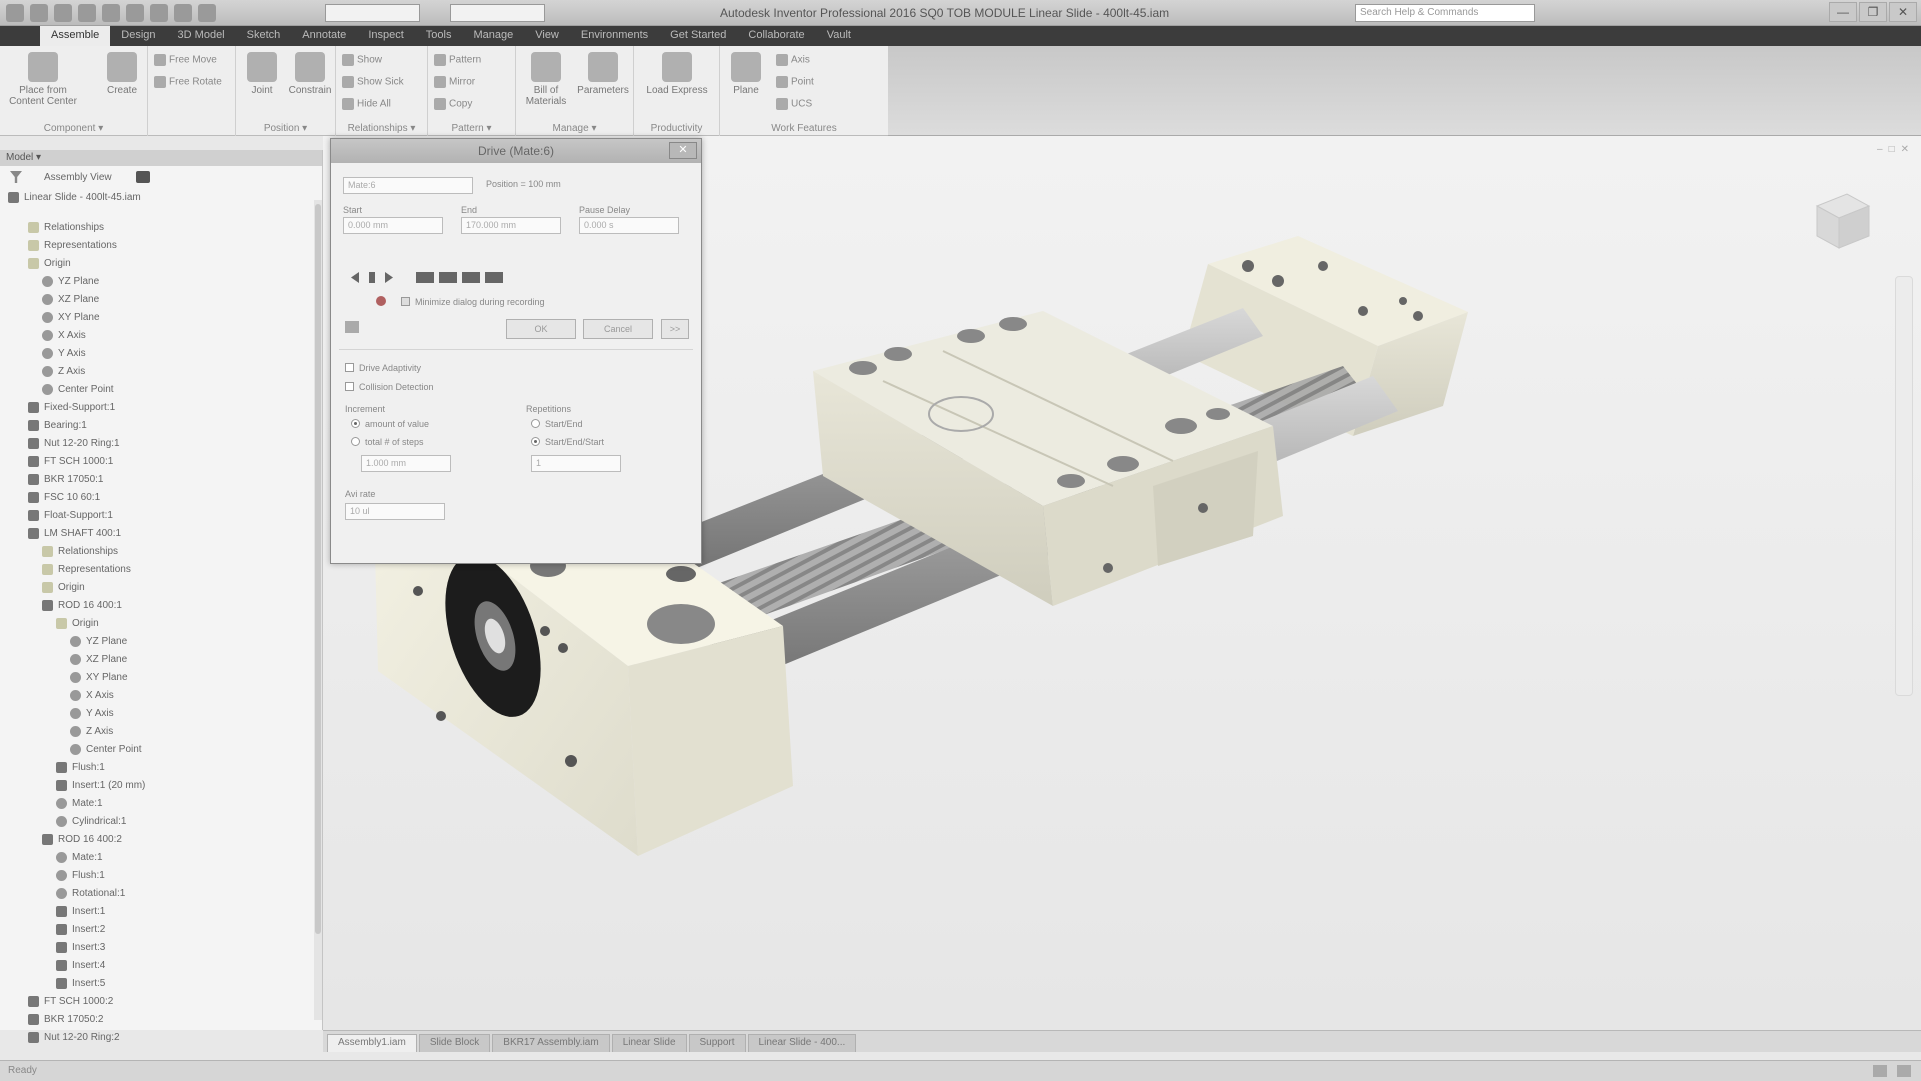 This screenshot has height=1081, width=1921. I want to click on constraint-name-field: Mate:6, so click(408, 185).